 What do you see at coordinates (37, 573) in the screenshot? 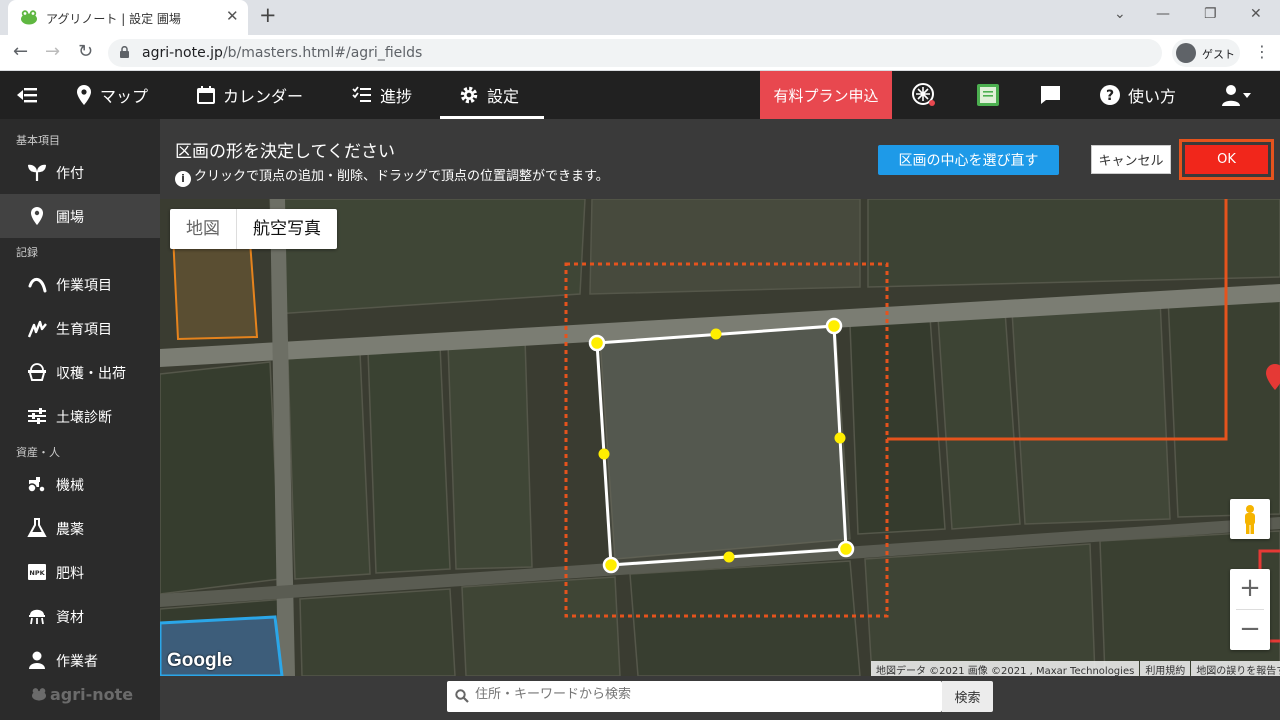
I see `svg-text: NPK` at bounding box center [37, 573].